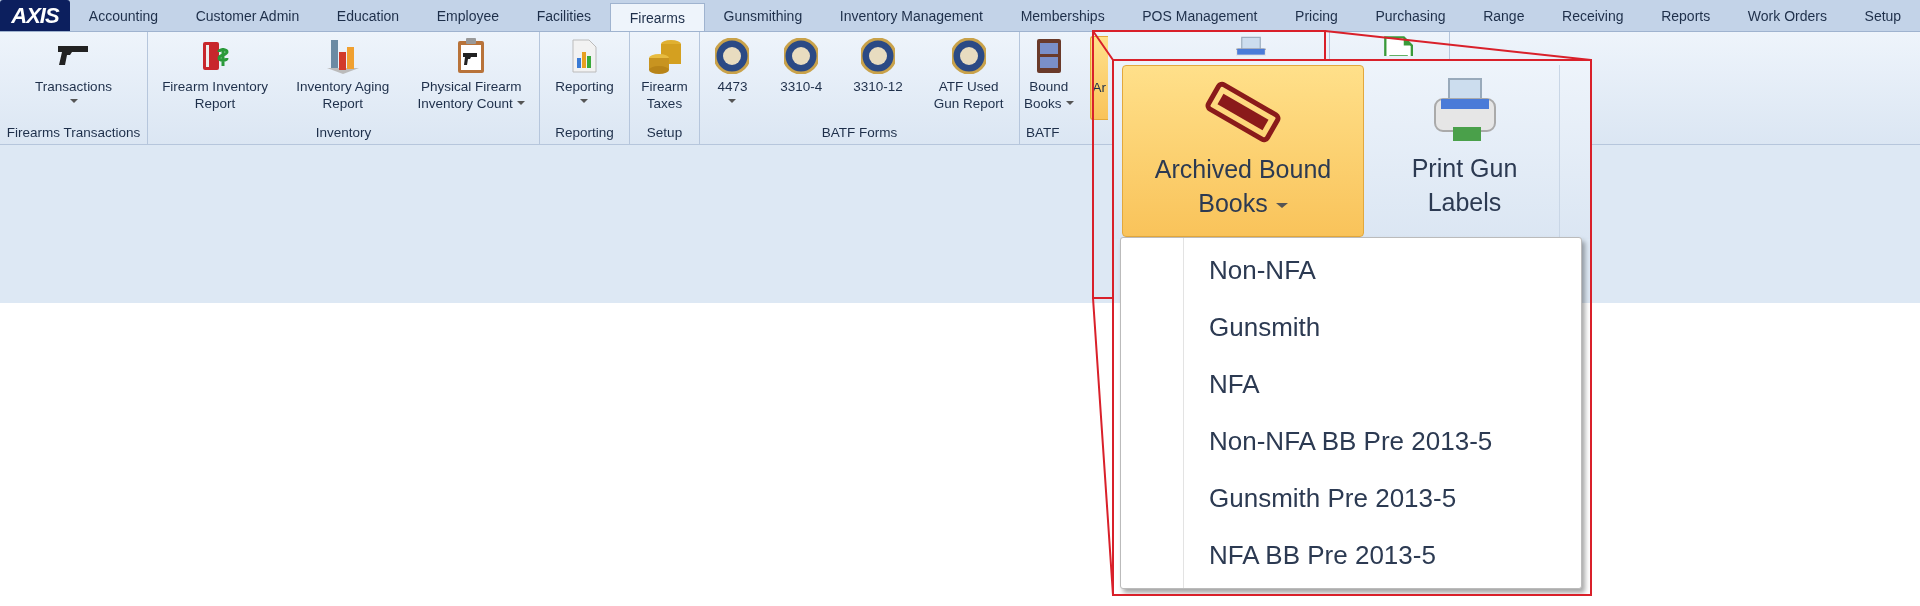 This screenshot has height=606, width=1920. Describe the element at coordinates (1351, 441) in the screenshot. I see `menu-item: Non-NFA BB Pre 2013-5` at that location.